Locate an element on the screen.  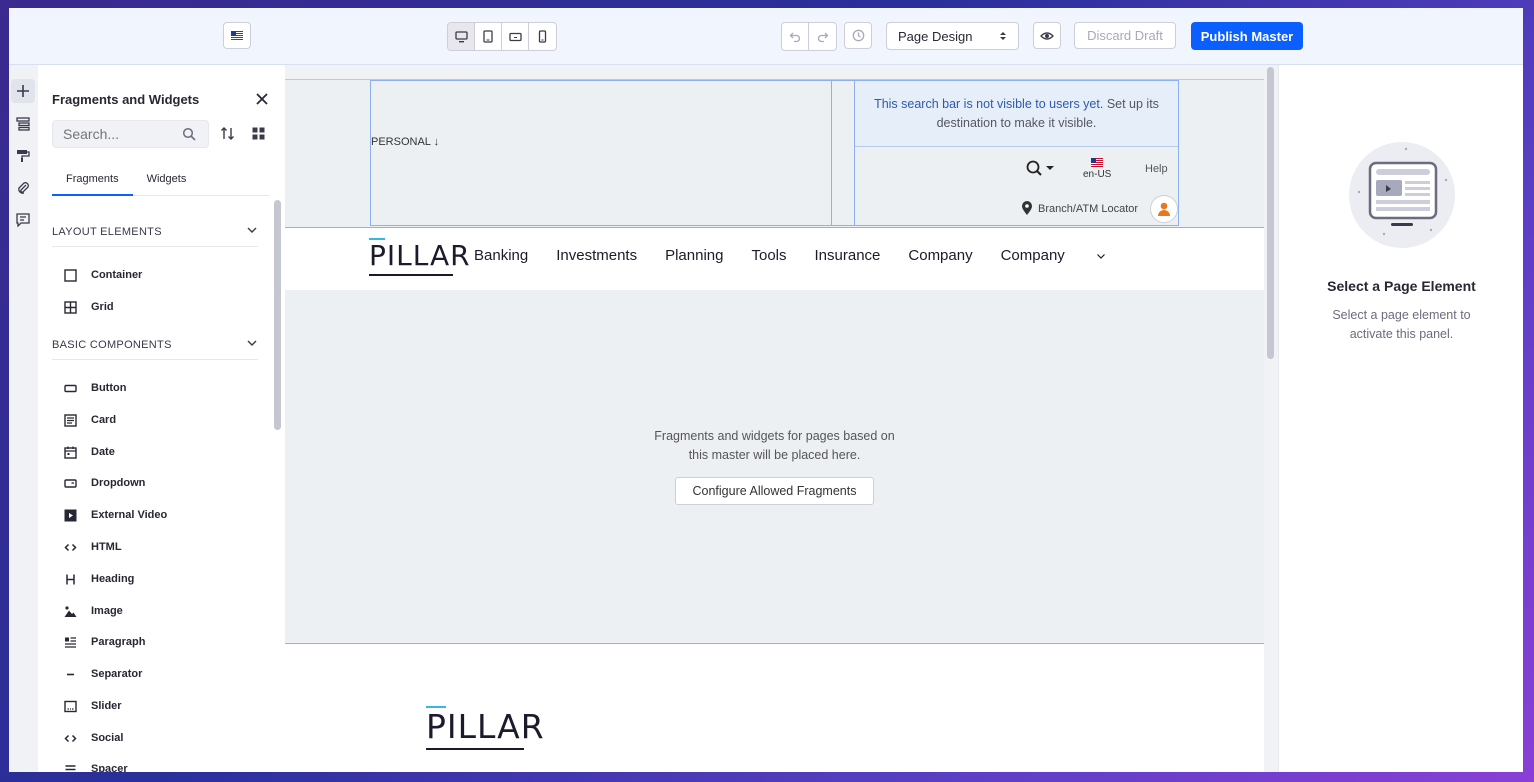
paperclip-icon is located at coordinates (23, 188).